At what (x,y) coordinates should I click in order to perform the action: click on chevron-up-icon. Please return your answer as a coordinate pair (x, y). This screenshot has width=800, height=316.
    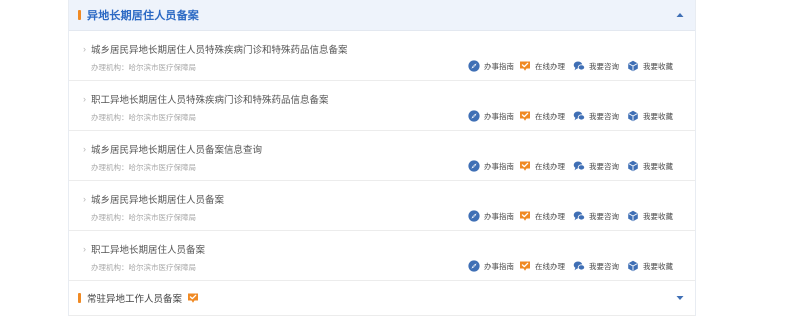
    Looking at the image, I should click on (680, 15).